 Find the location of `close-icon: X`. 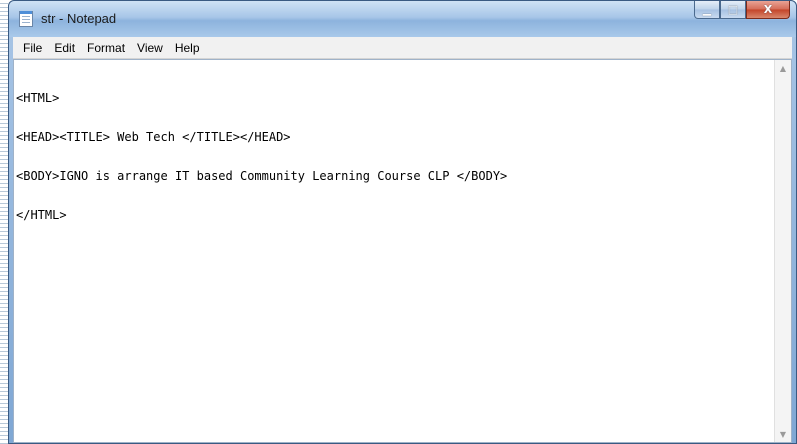

close-icon: X is located at coordinates (768, 9).